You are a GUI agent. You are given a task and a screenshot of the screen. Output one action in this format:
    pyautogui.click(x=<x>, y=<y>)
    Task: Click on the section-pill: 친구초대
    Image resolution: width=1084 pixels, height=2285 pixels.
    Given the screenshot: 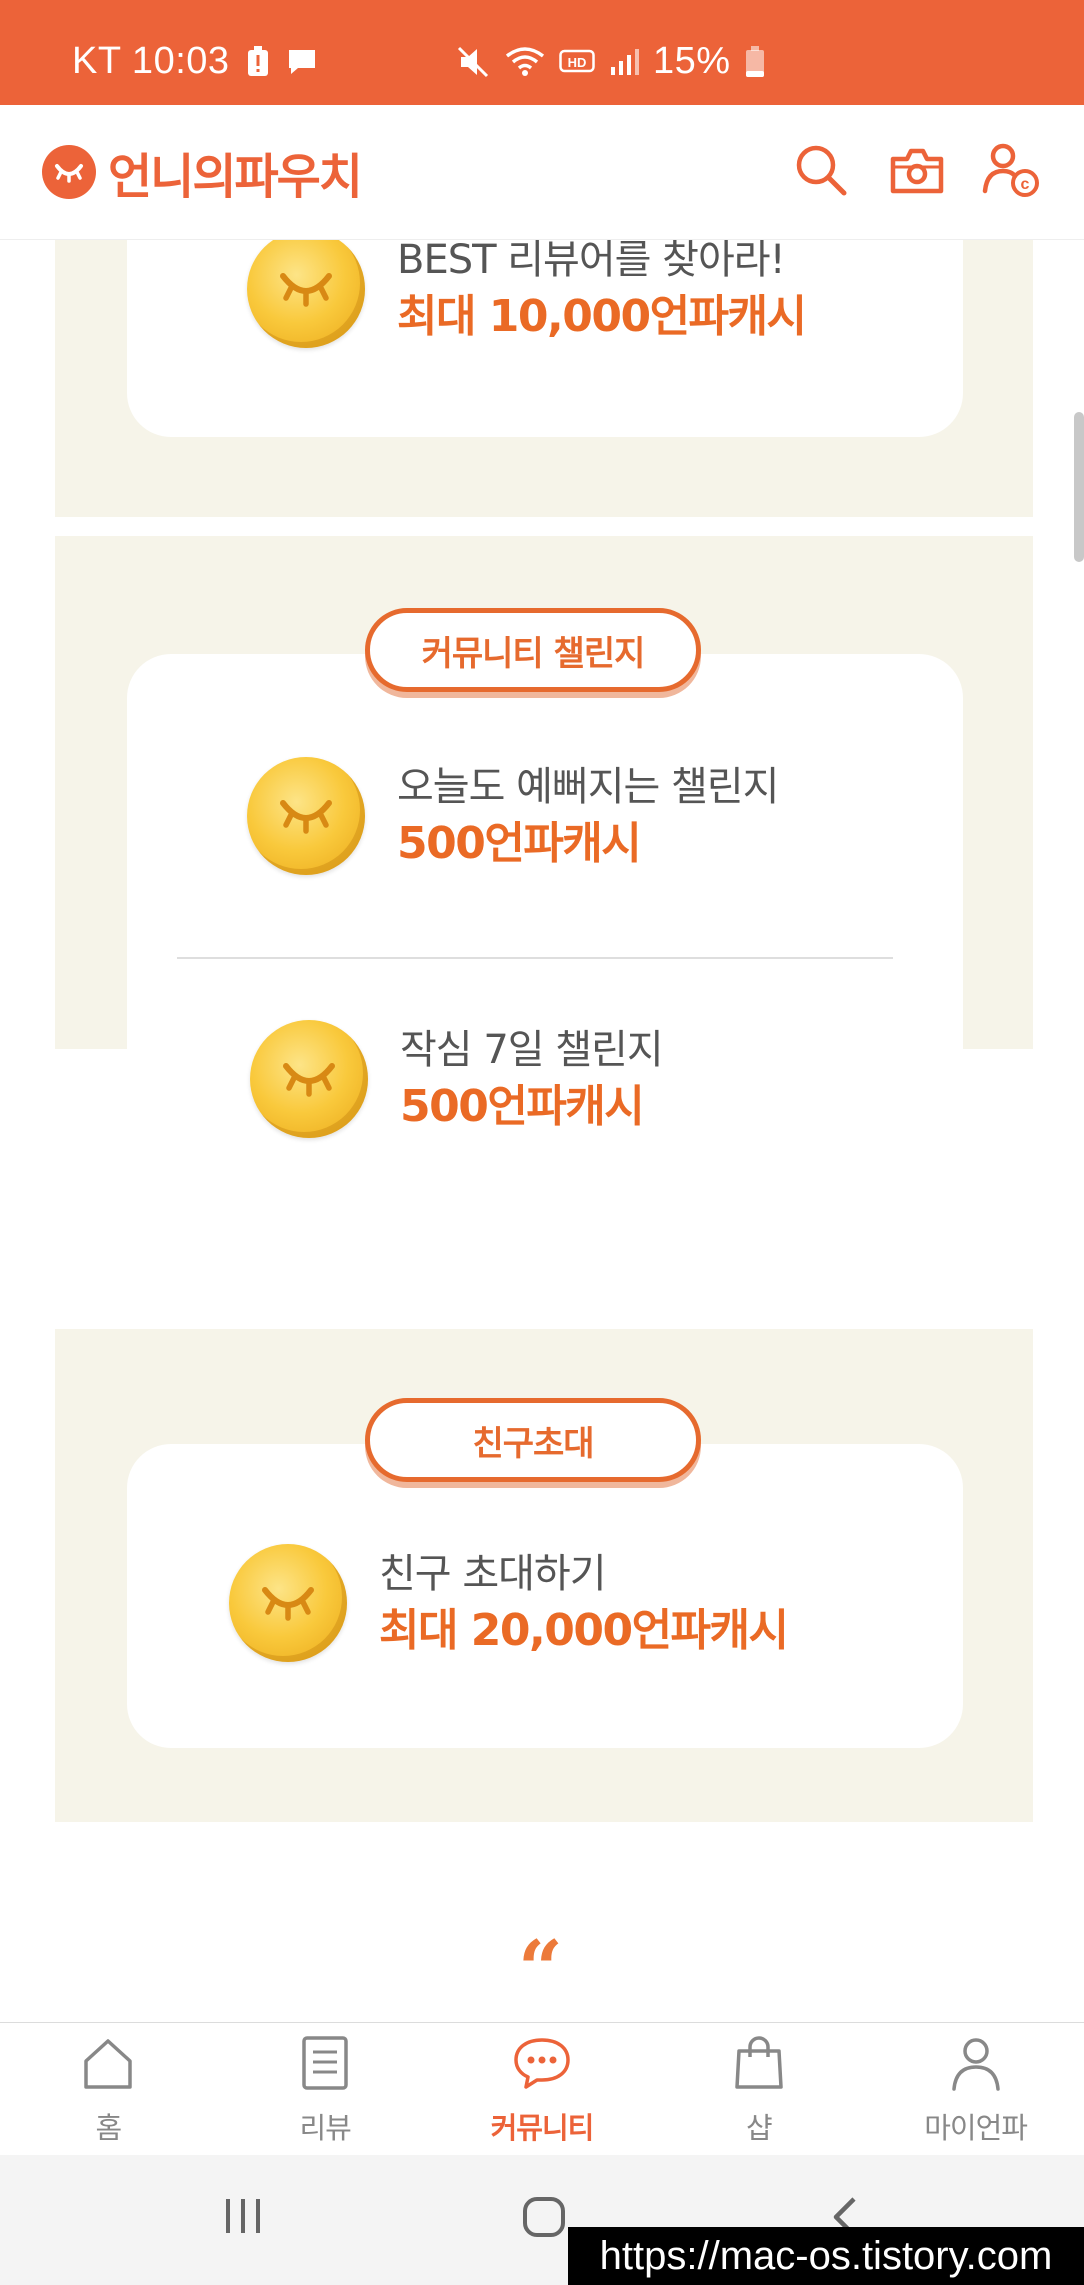 What is the action you would take?
    pyautogui.click(x=533, y=1440)
    